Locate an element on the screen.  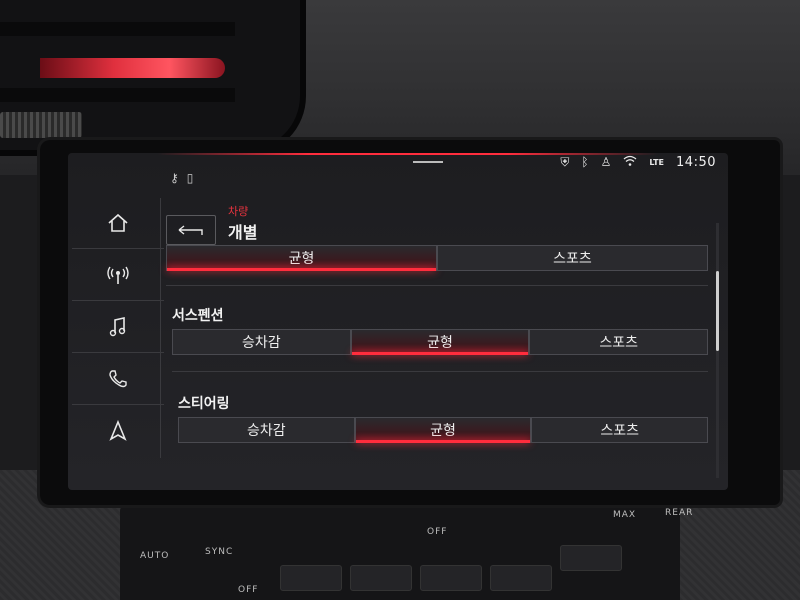
climate-off-left-label: OFF is located at coordinates (248, 590).